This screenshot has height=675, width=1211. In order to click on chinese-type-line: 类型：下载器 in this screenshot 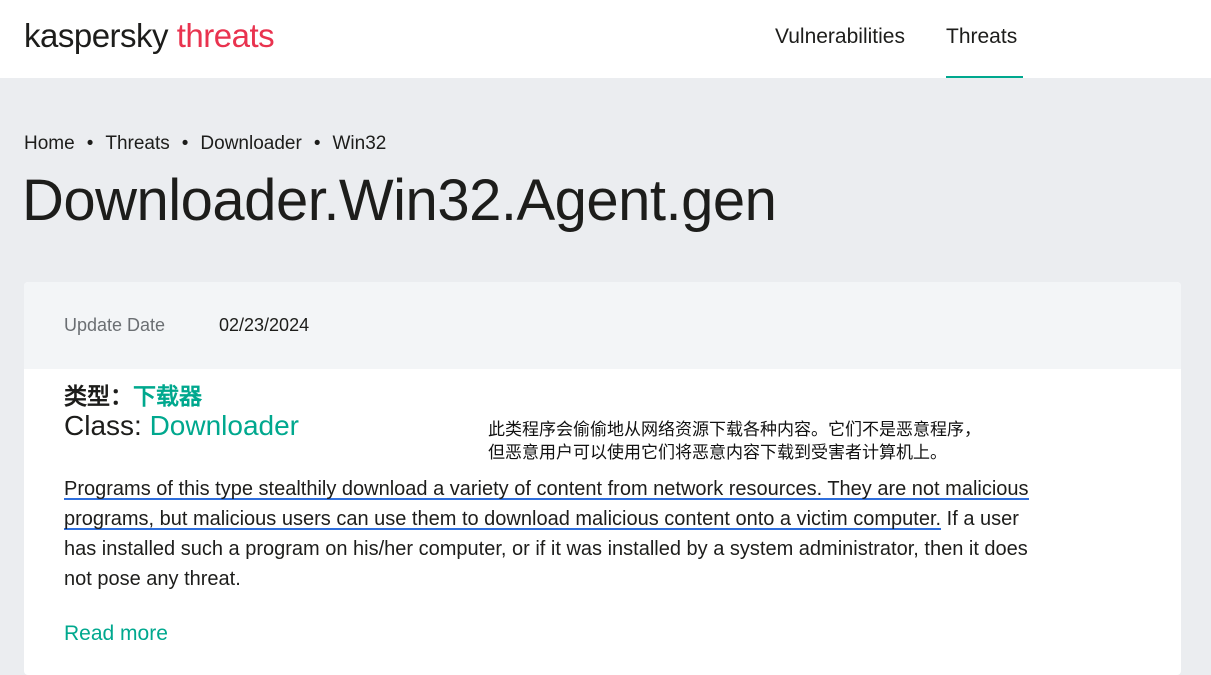, I will do `click(133, 394)`.